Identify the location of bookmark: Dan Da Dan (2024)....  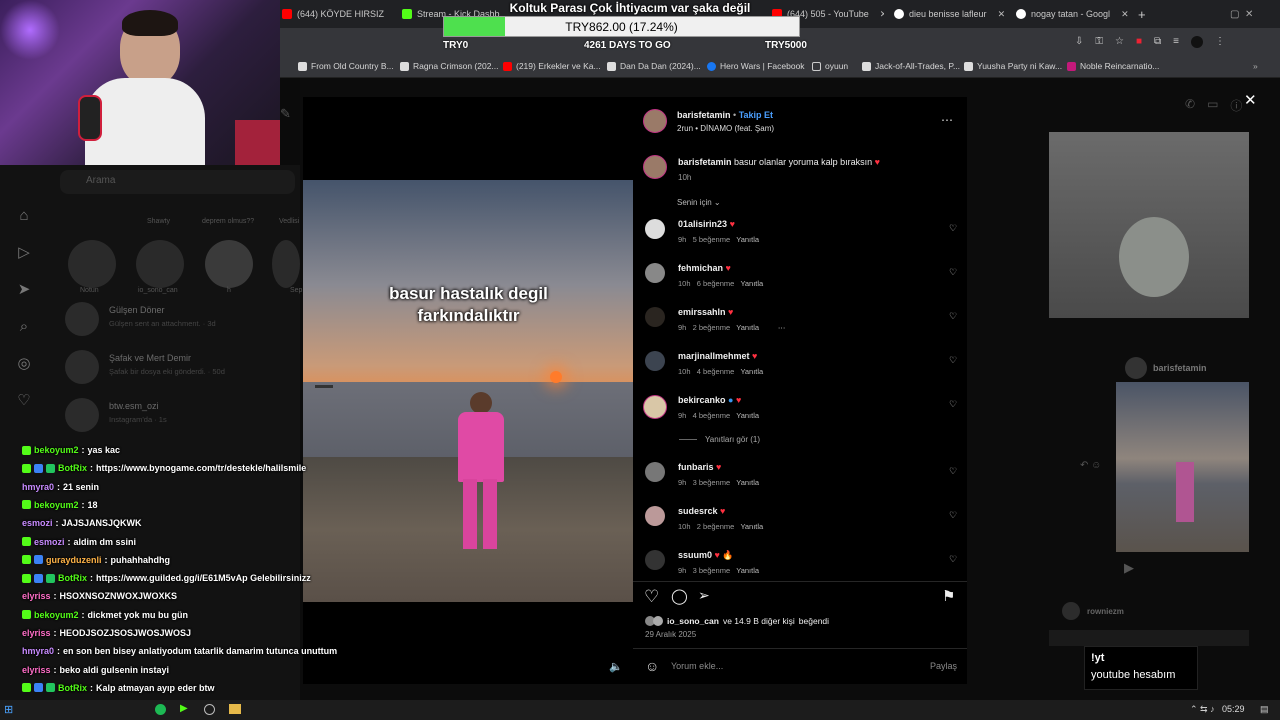
(654, 66).